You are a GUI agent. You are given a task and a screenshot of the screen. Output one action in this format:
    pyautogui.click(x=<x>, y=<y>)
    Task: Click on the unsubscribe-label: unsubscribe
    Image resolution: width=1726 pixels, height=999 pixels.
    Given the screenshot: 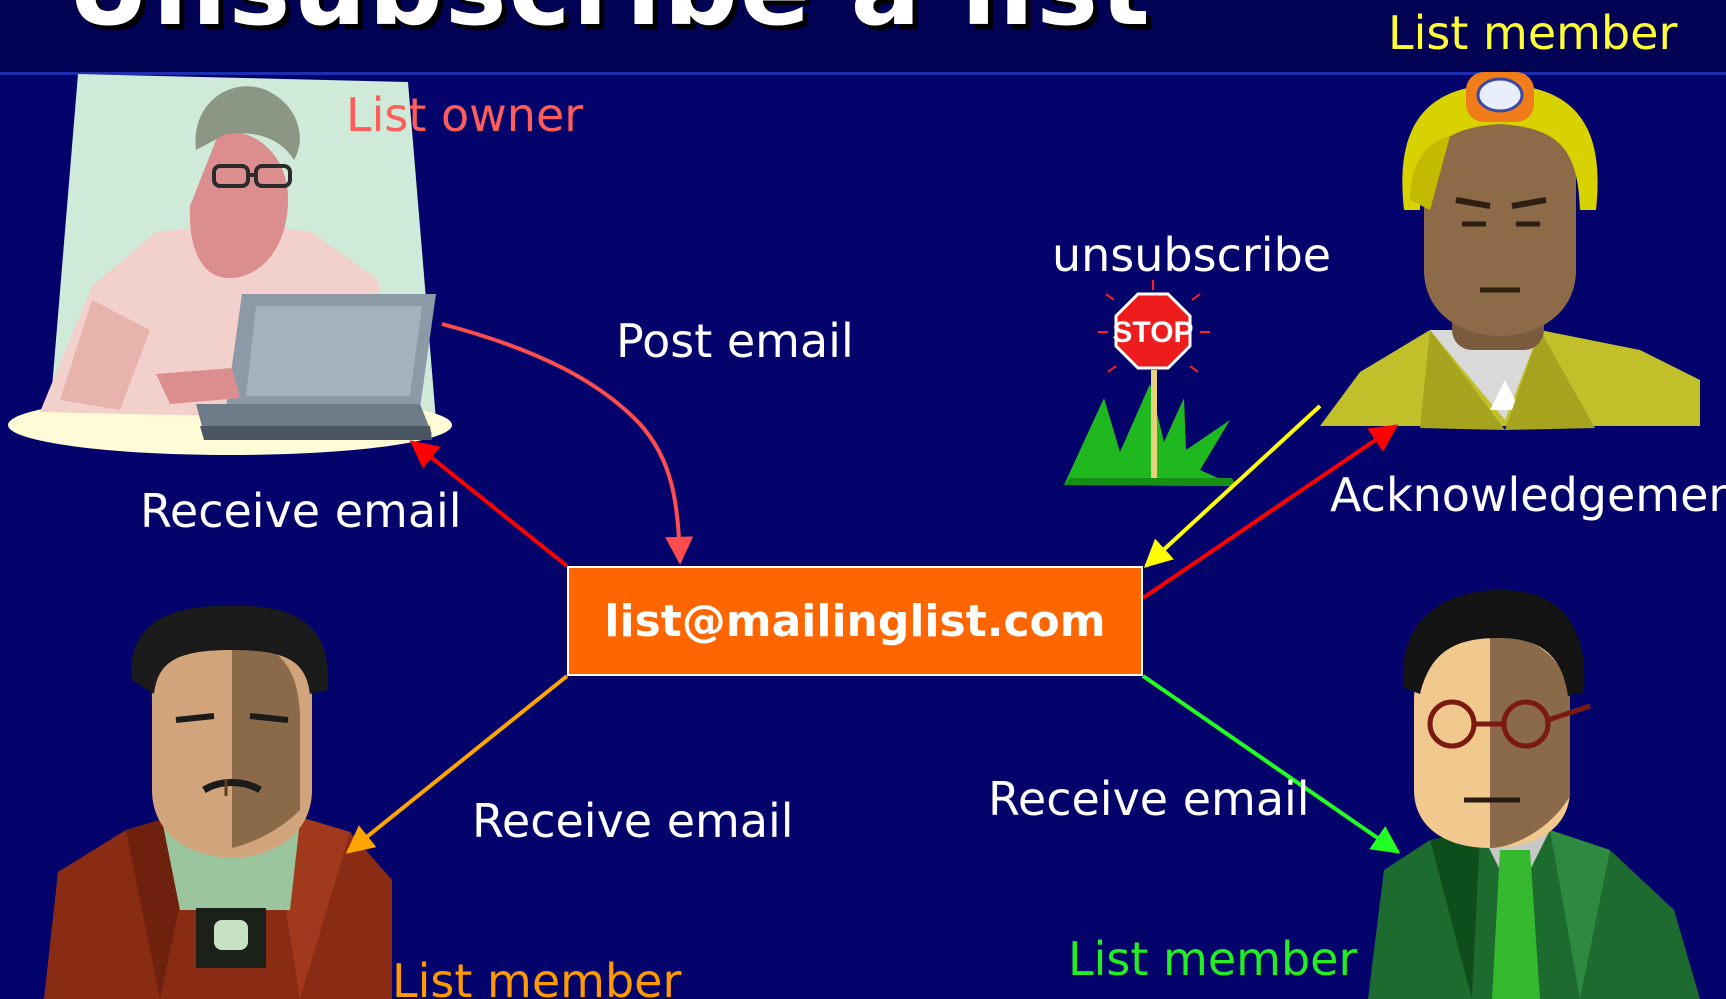 What is the action you would take?
    pyautogui.click(x=1192, y=255)
    